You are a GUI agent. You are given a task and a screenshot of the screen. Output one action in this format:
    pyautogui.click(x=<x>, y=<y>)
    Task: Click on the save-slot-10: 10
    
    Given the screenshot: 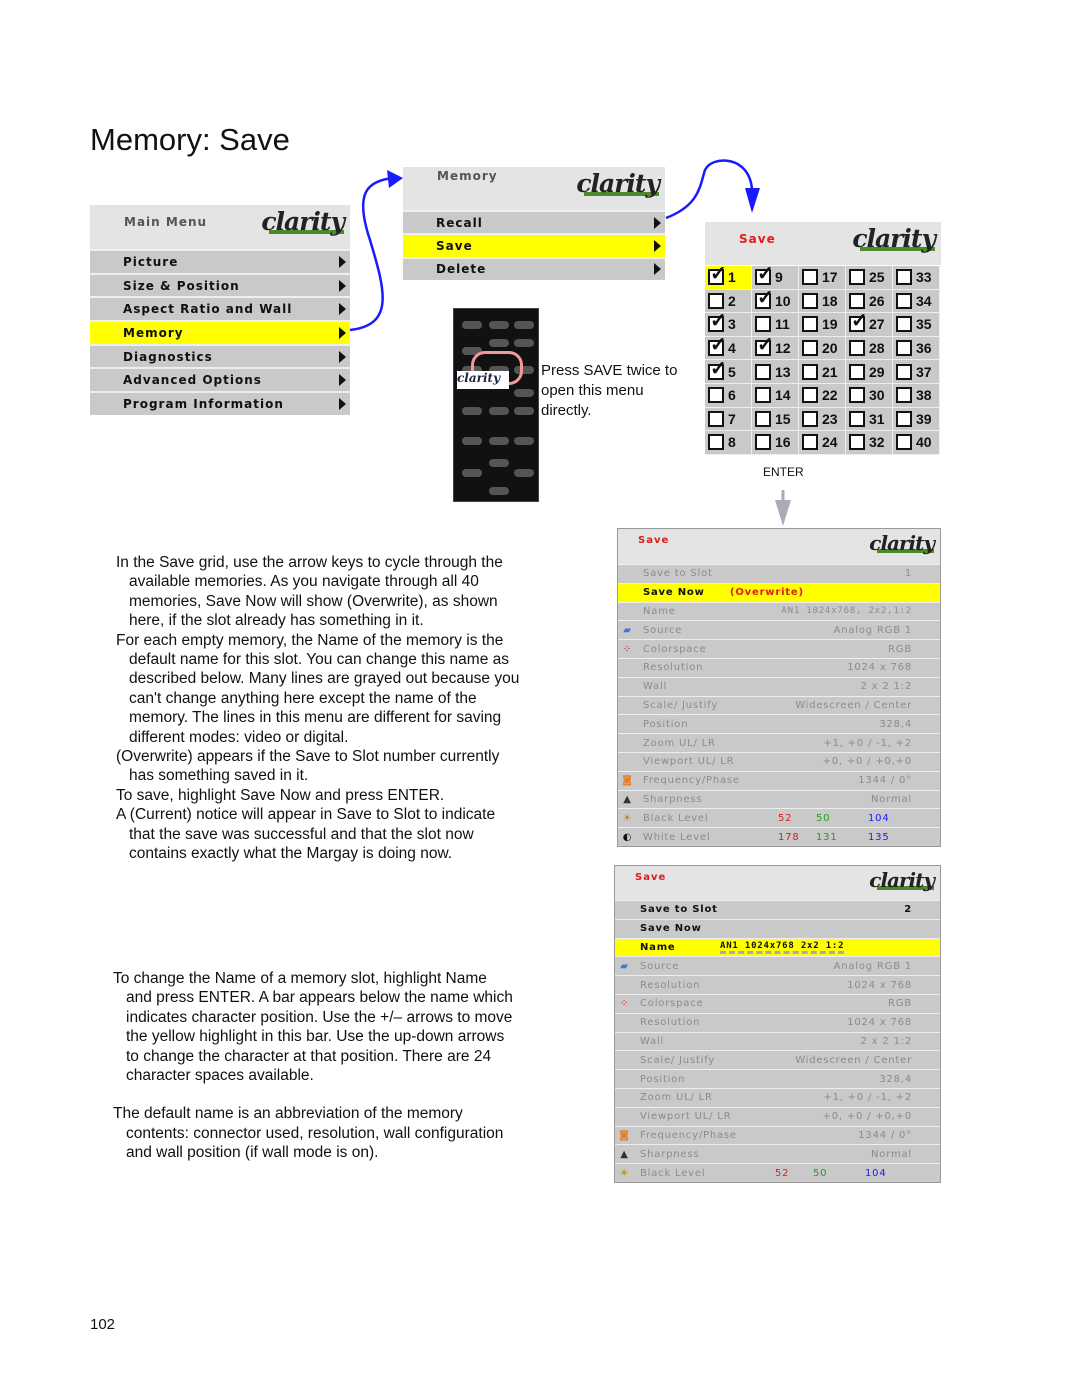 What is the action you would take?
    pyautogui.click(x=775, y=300)
    